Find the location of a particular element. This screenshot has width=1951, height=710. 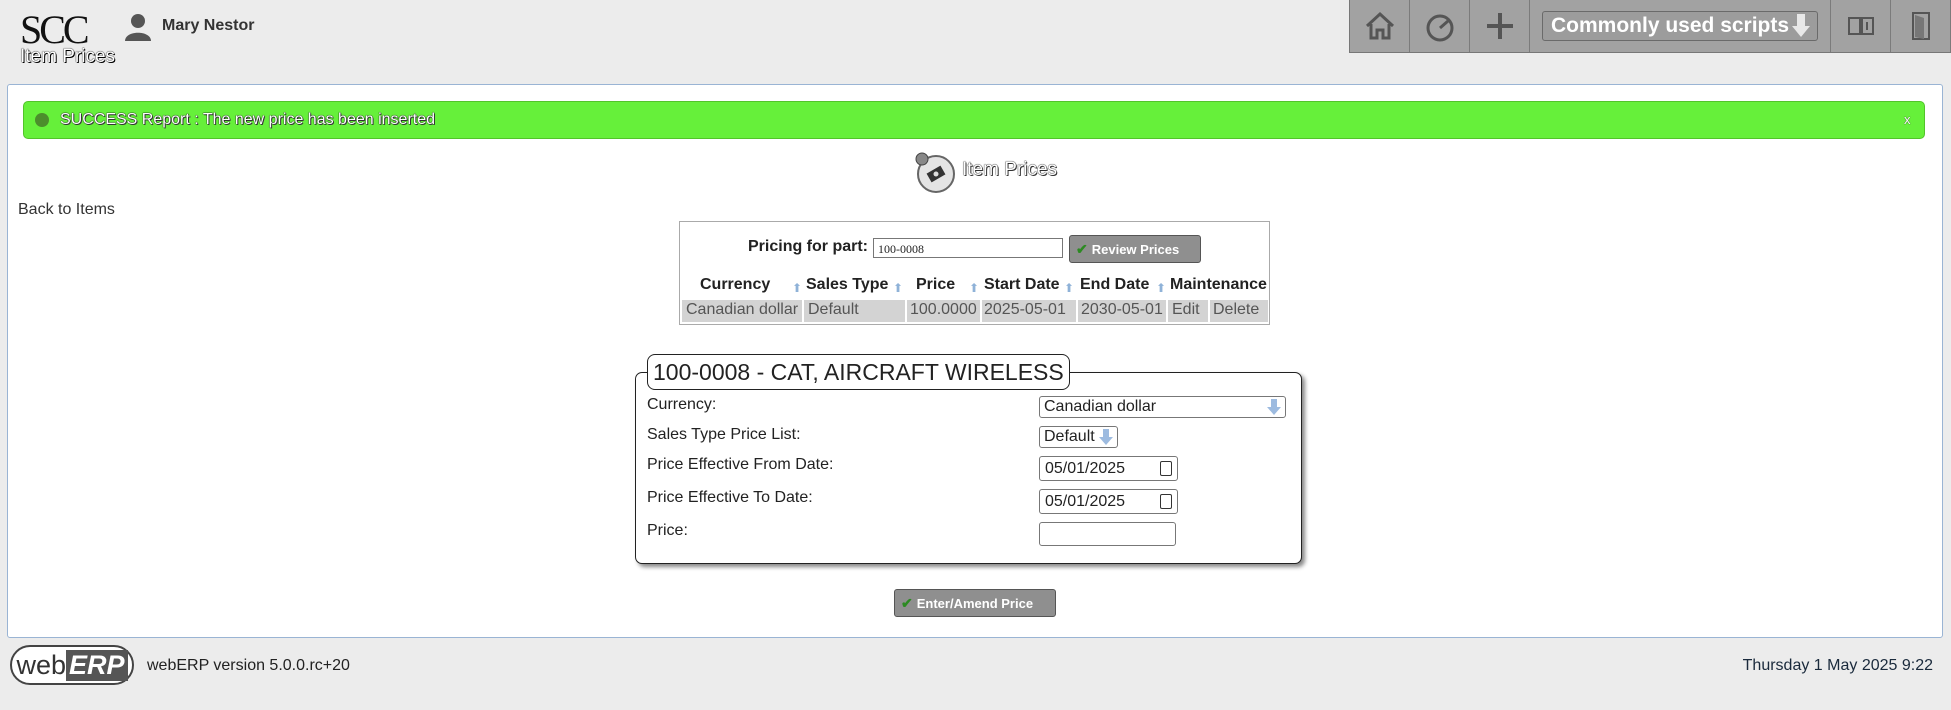

to-date-input: 05/01/2025 is located at coordinates (1108, 501).